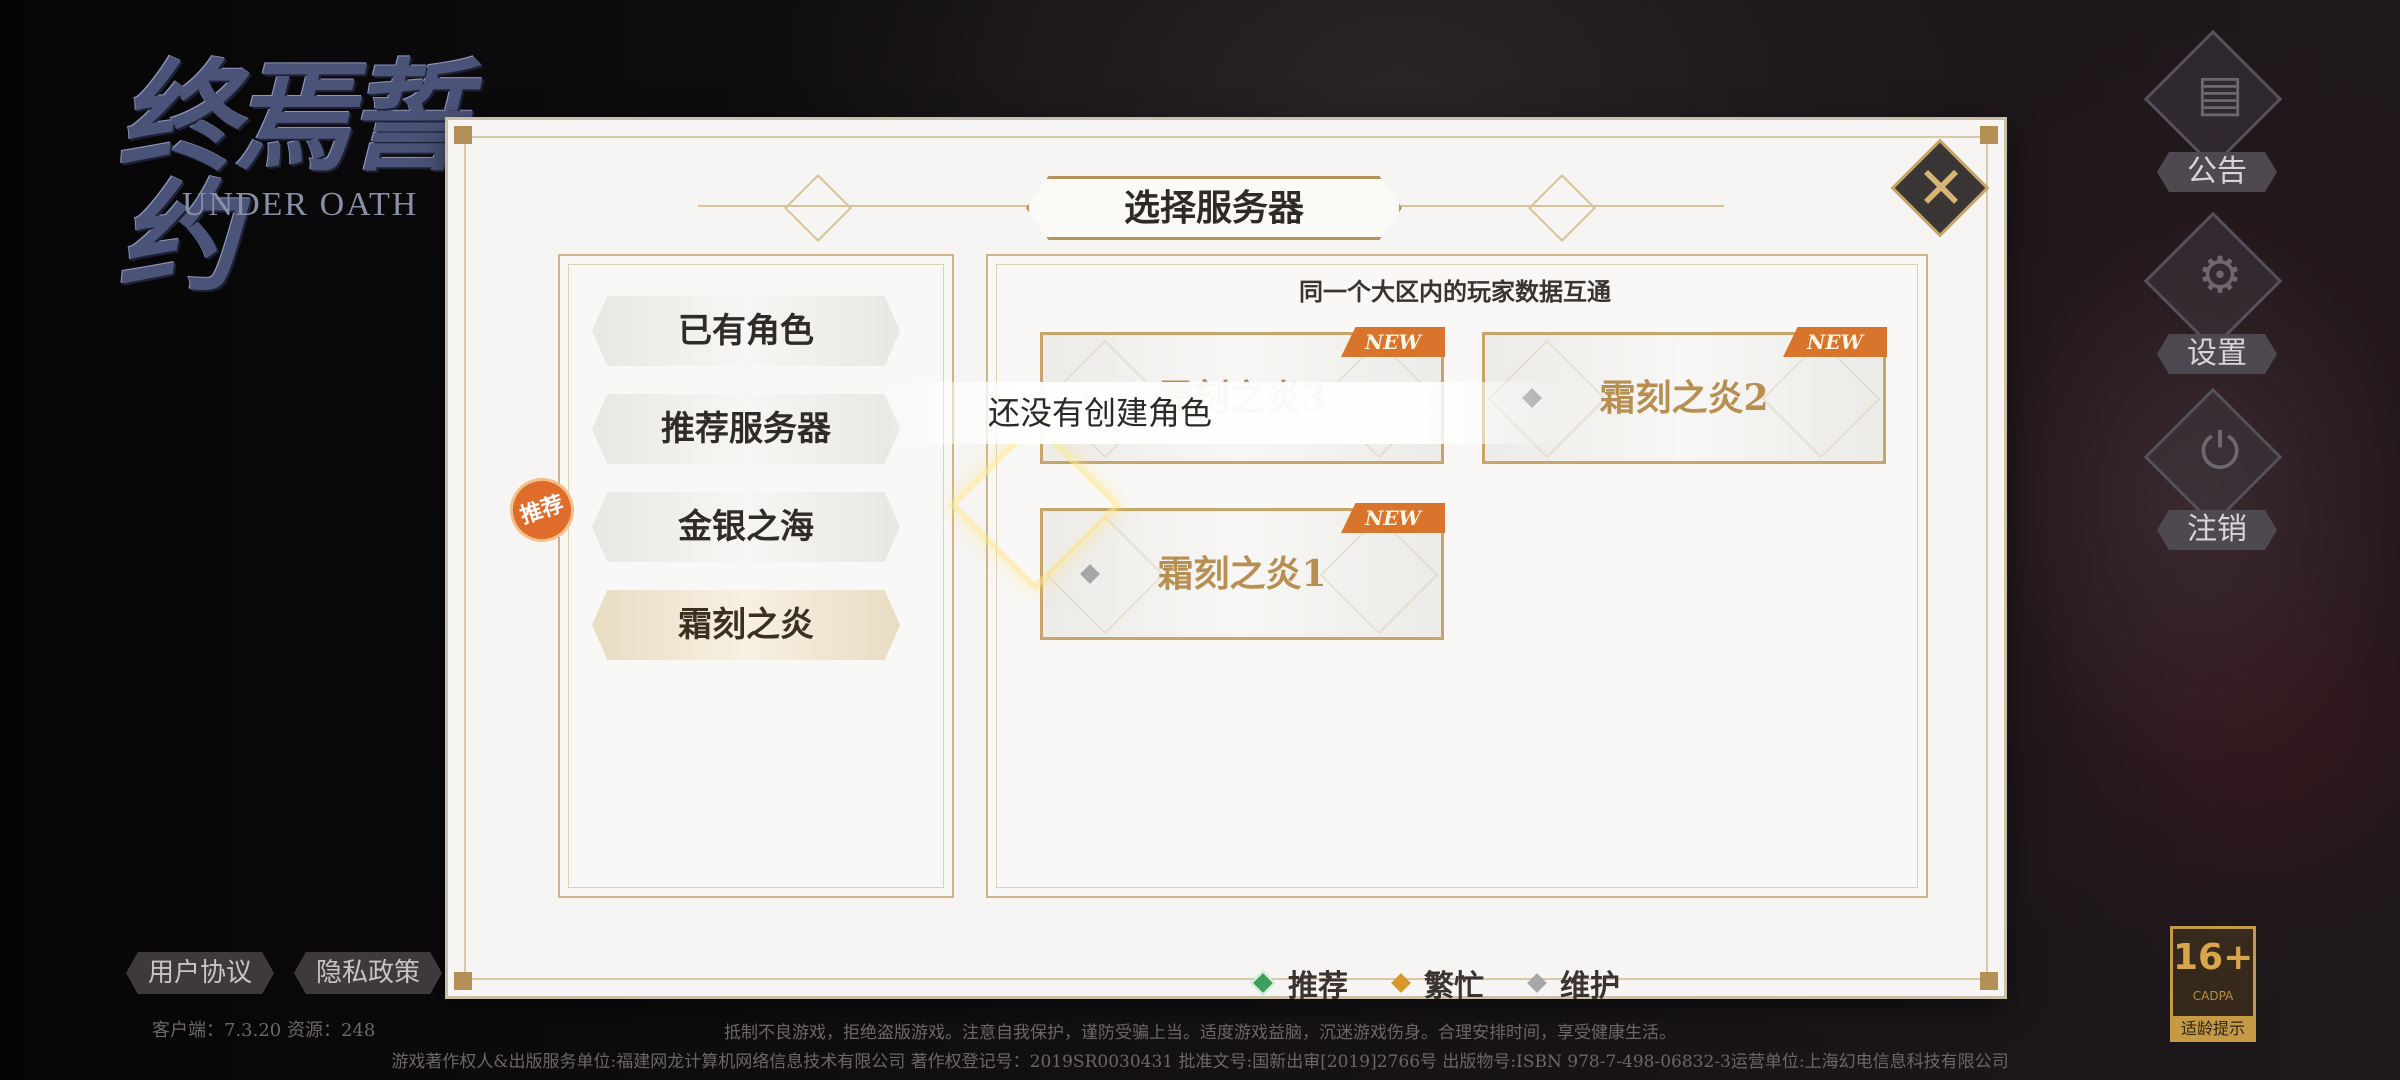 The image size is (2400, 1080). I want to click on close-icon: ✕, so click(1941, 188).